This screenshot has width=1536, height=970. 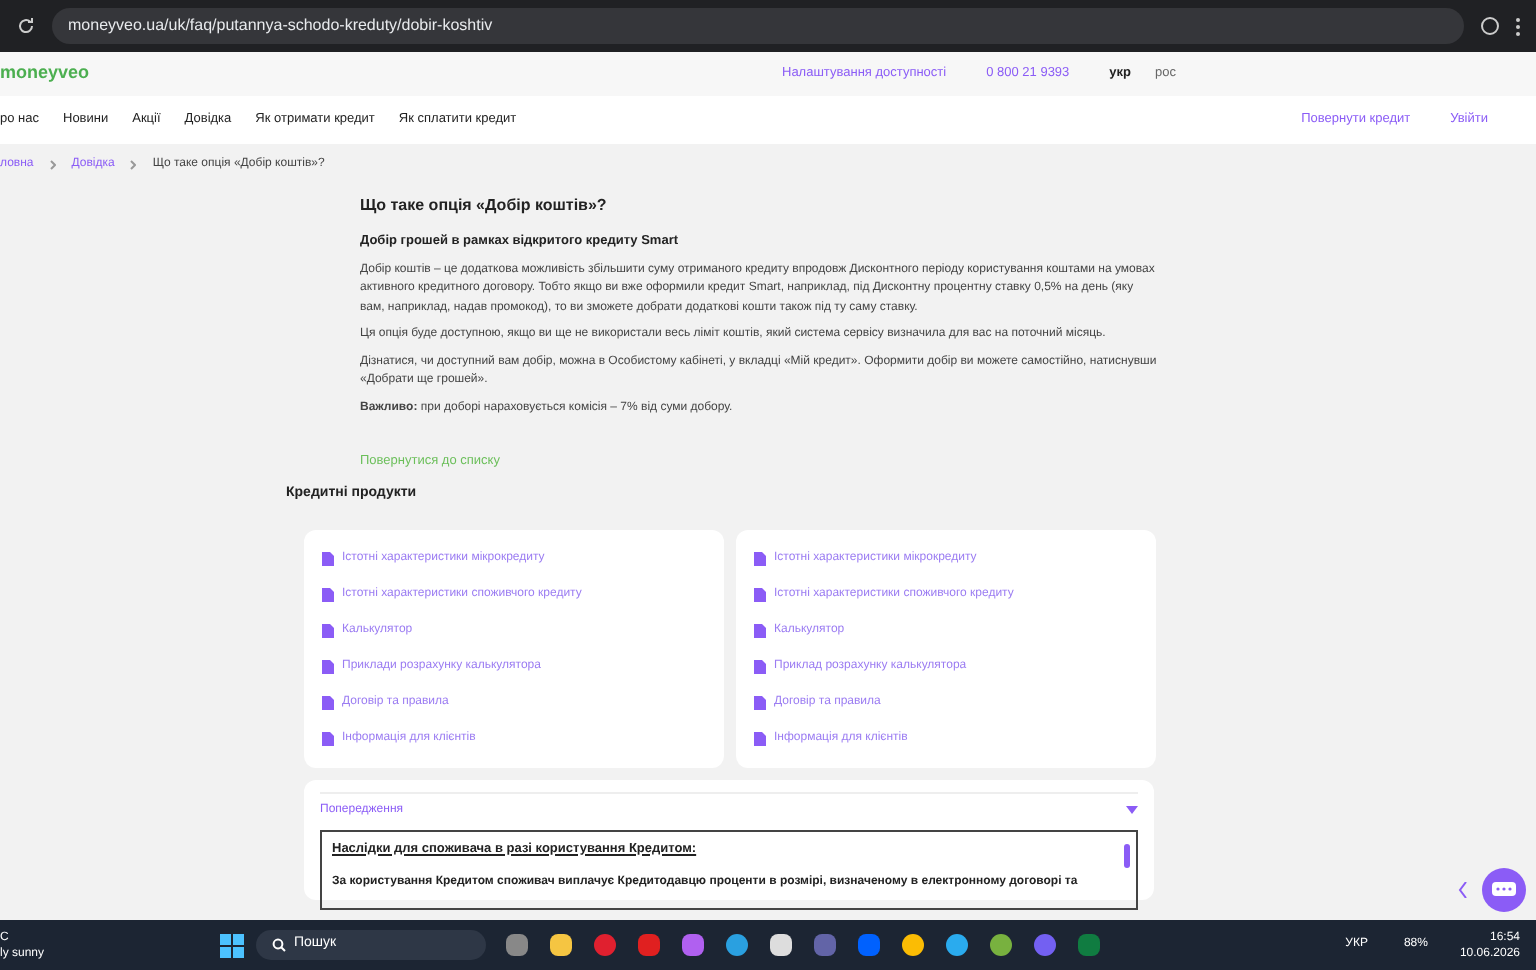 What do you see at coordinates (1463, 890) in the screenshot?
I see `chevron-left-icon` at bounding box center [1463, 890].